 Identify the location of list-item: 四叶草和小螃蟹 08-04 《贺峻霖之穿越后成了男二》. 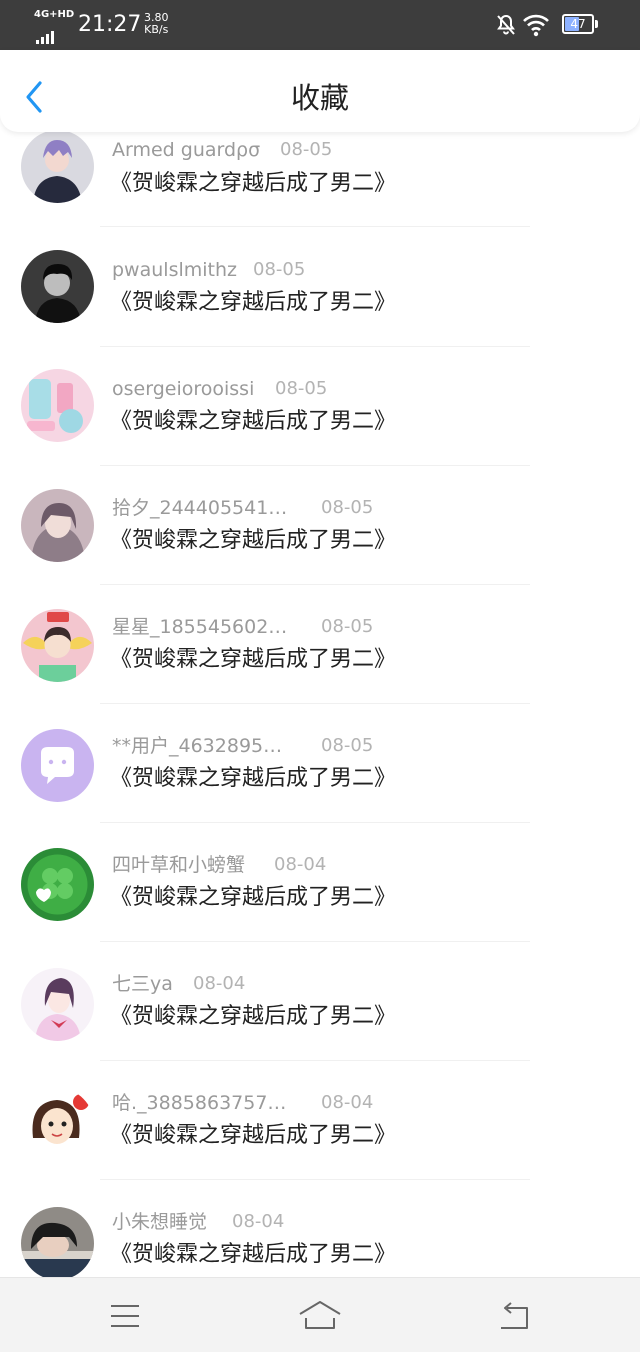
(320, 905).